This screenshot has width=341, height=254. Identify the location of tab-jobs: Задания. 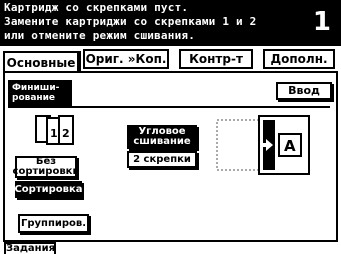
(30, 248).